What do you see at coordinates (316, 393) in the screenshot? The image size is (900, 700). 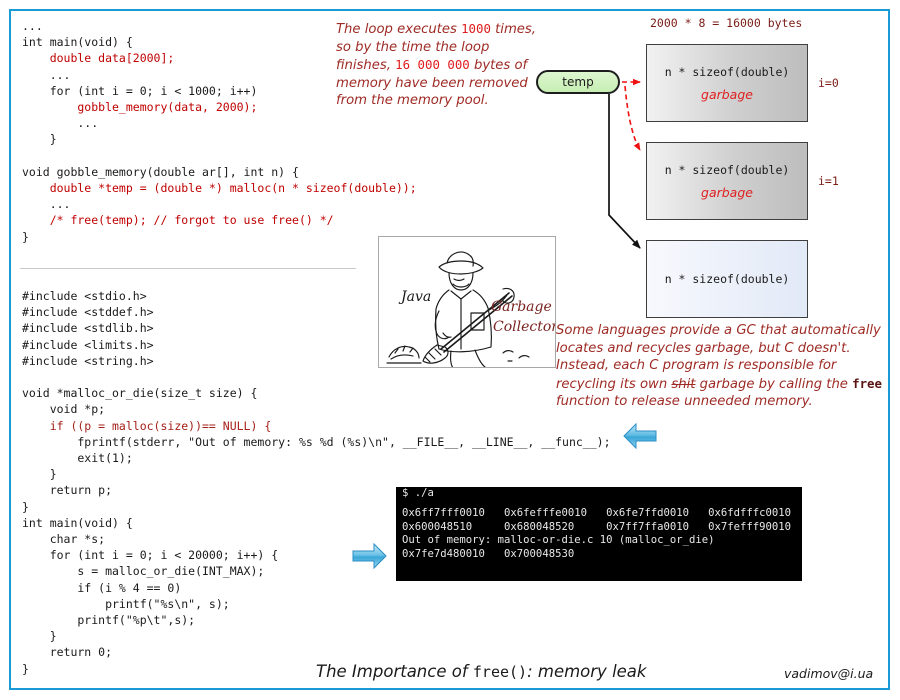 I see `code-line: void *malloc_or_die(size_t size) {` at bounding box center [316, 393].